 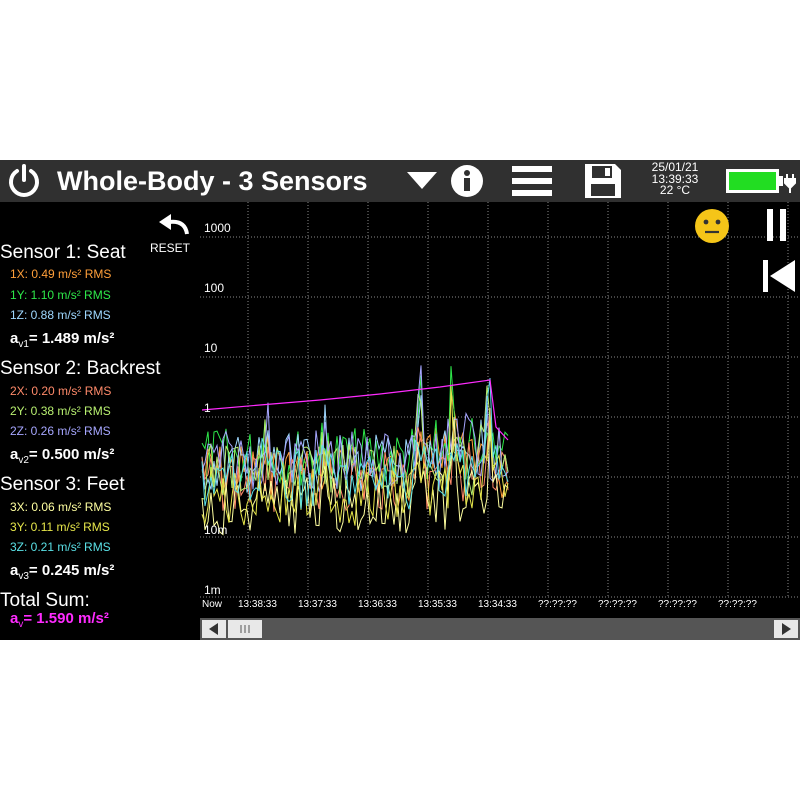 I want to click on dropdown-icon, so click(x=422, y=181).